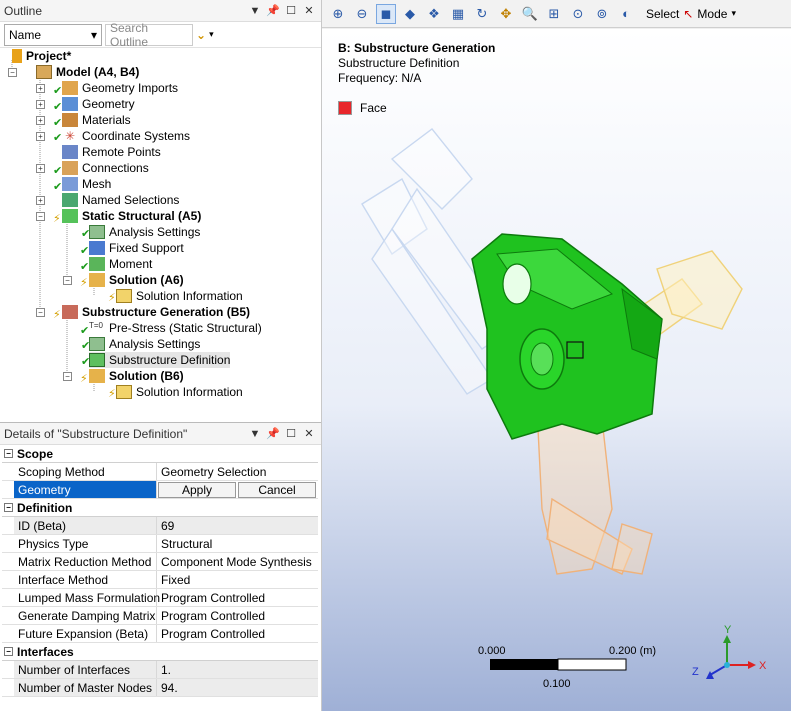 This screenshot has height=711, width=791. Describe the element at coordinates (53, 34) in the screenshot. I see `name-filter-select: Name ▾` at that location.